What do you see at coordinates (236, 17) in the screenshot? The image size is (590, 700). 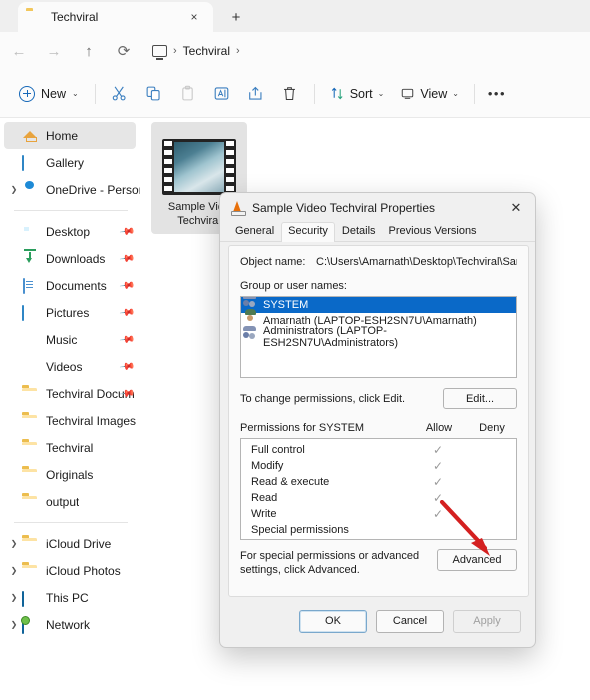 I see `new-tab-button: +` at bounding box center [236, 17].